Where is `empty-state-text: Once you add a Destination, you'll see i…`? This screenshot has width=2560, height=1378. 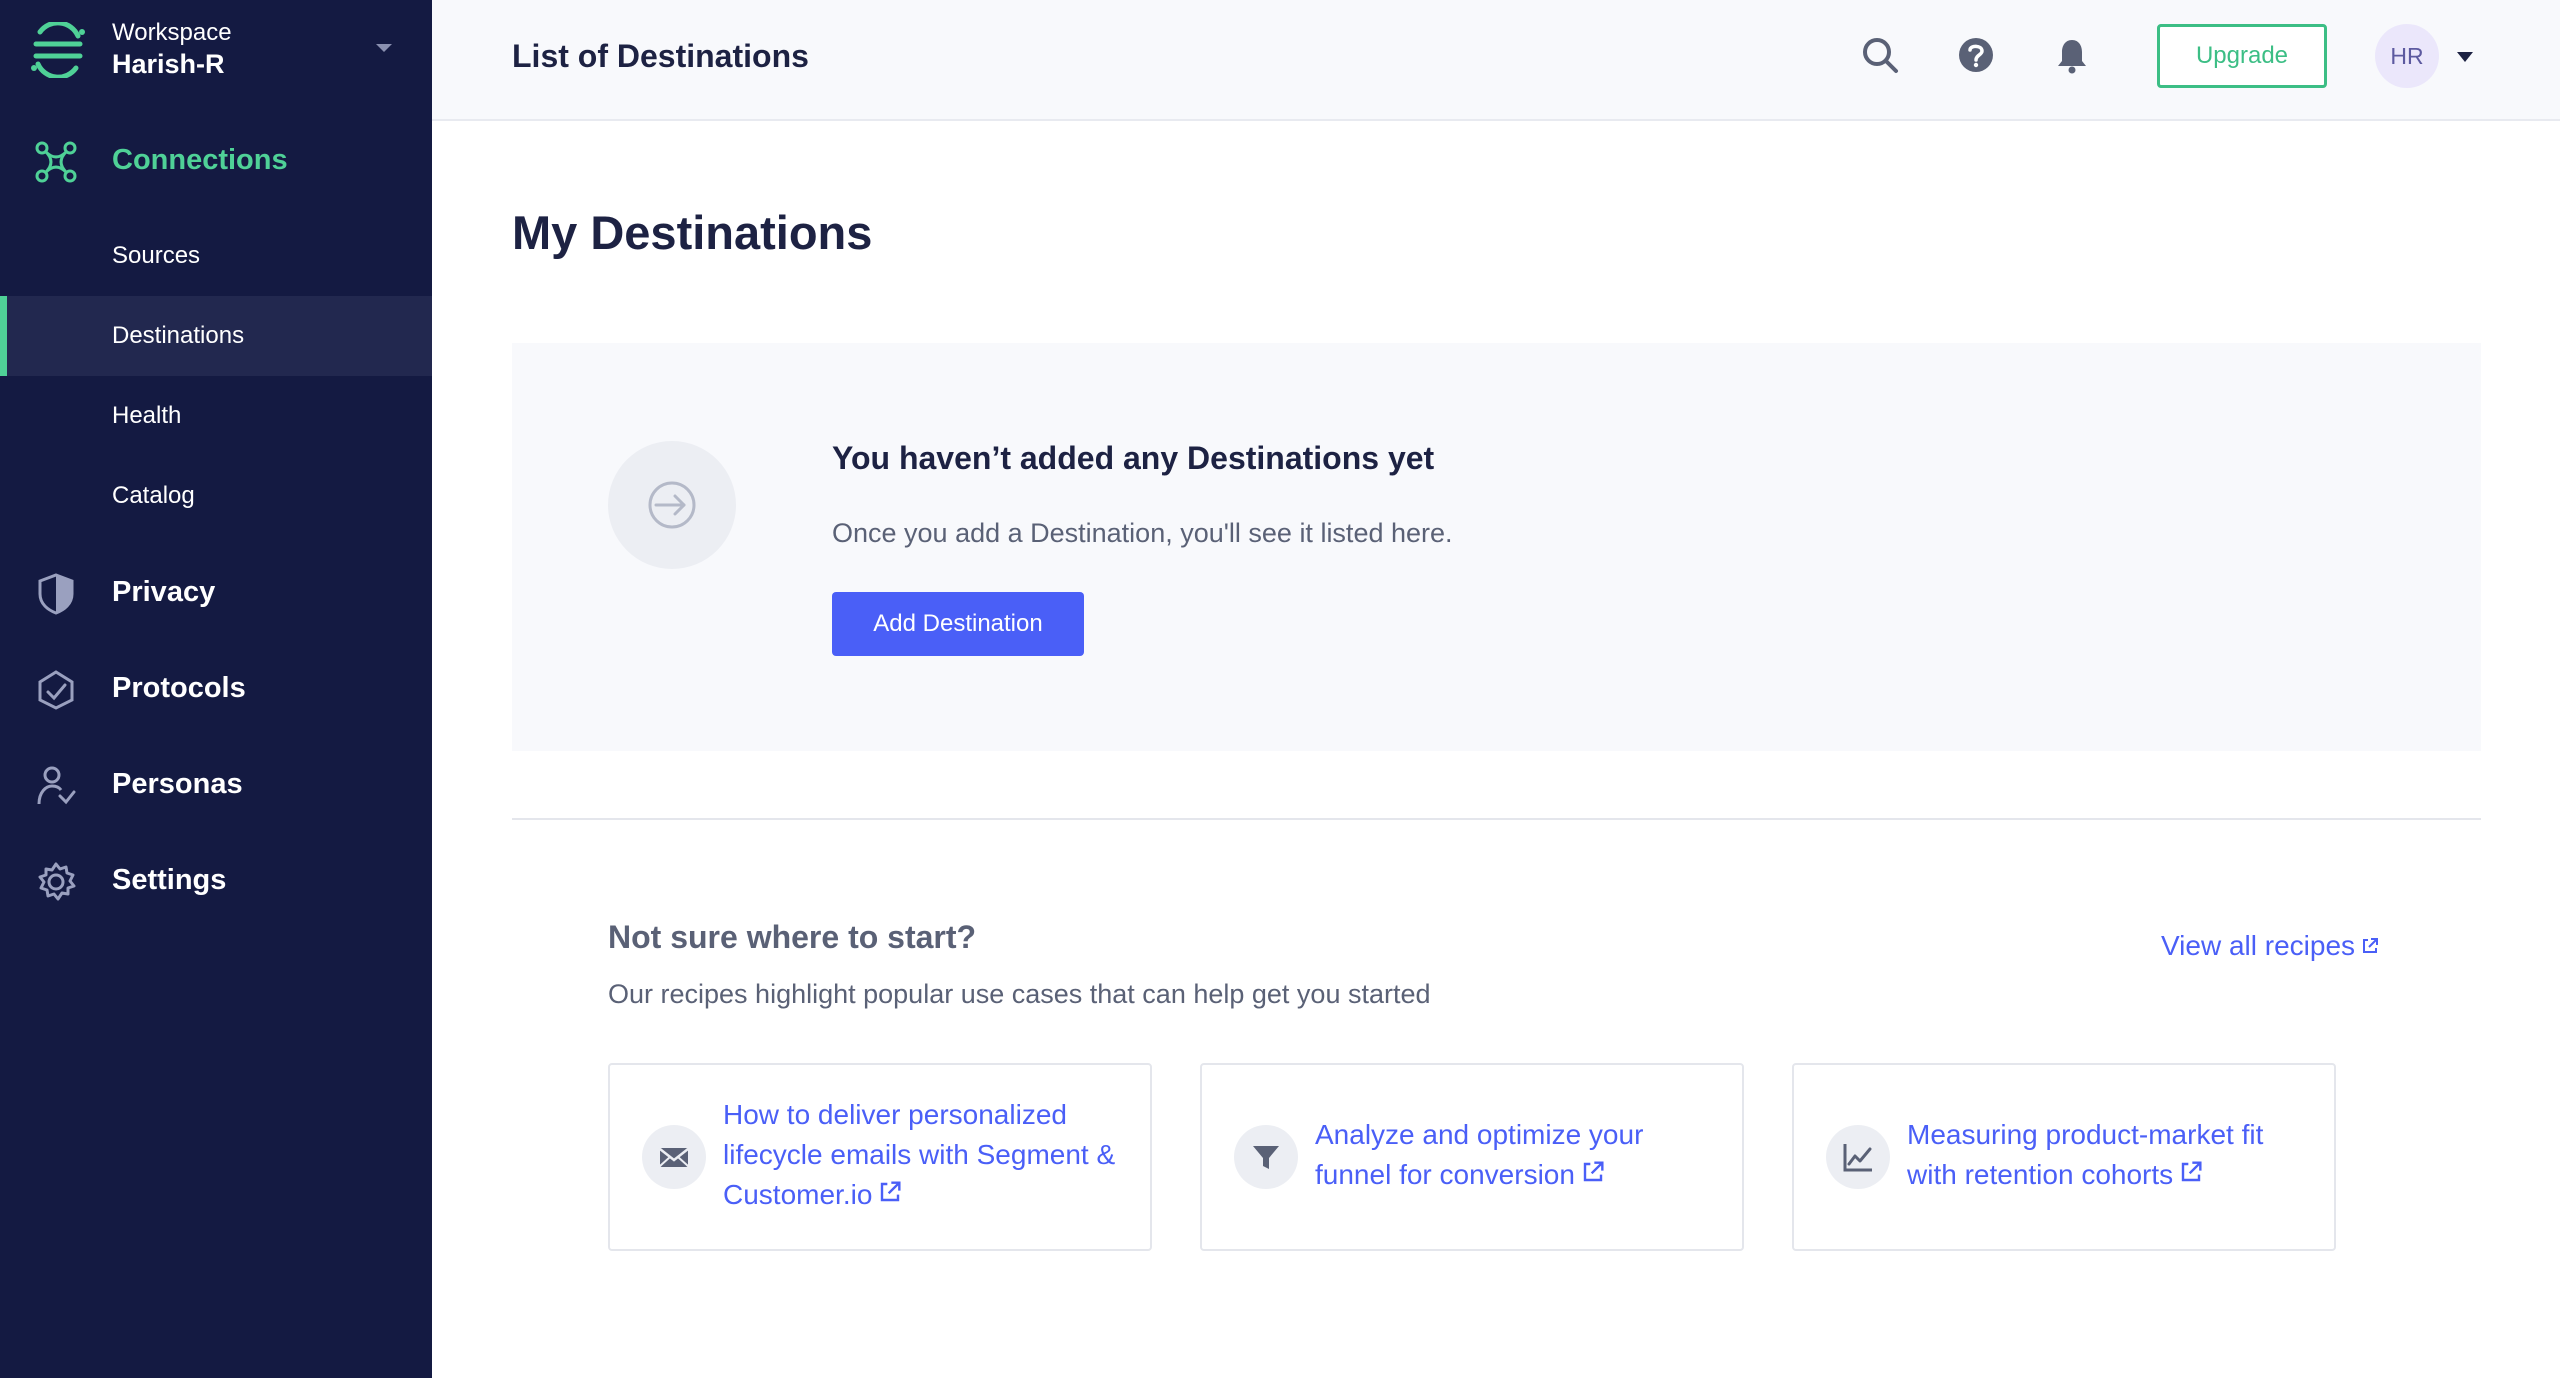
empty-state-text: Once you add a Destination, you'll see i… is located at coordinates (1142, 533).